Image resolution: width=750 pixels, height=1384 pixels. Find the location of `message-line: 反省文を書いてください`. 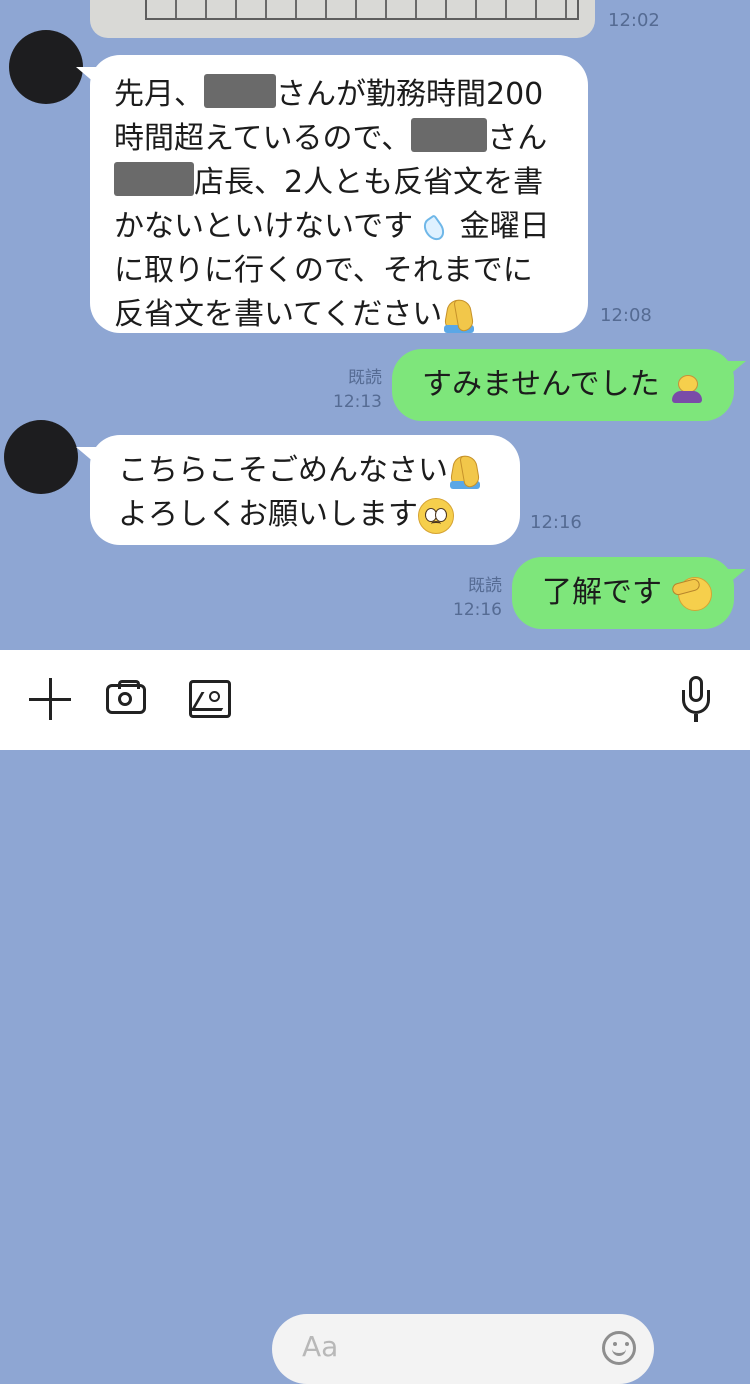

message-line: 反省文を書いてください is located at coordinates (340, 315).